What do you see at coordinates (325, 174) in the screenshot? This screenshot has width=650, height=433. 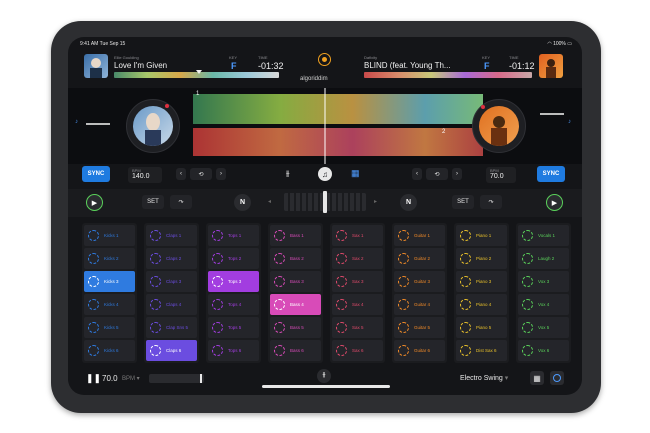 I see `music-library-icon: ♫` at bounding box center [325, 174].